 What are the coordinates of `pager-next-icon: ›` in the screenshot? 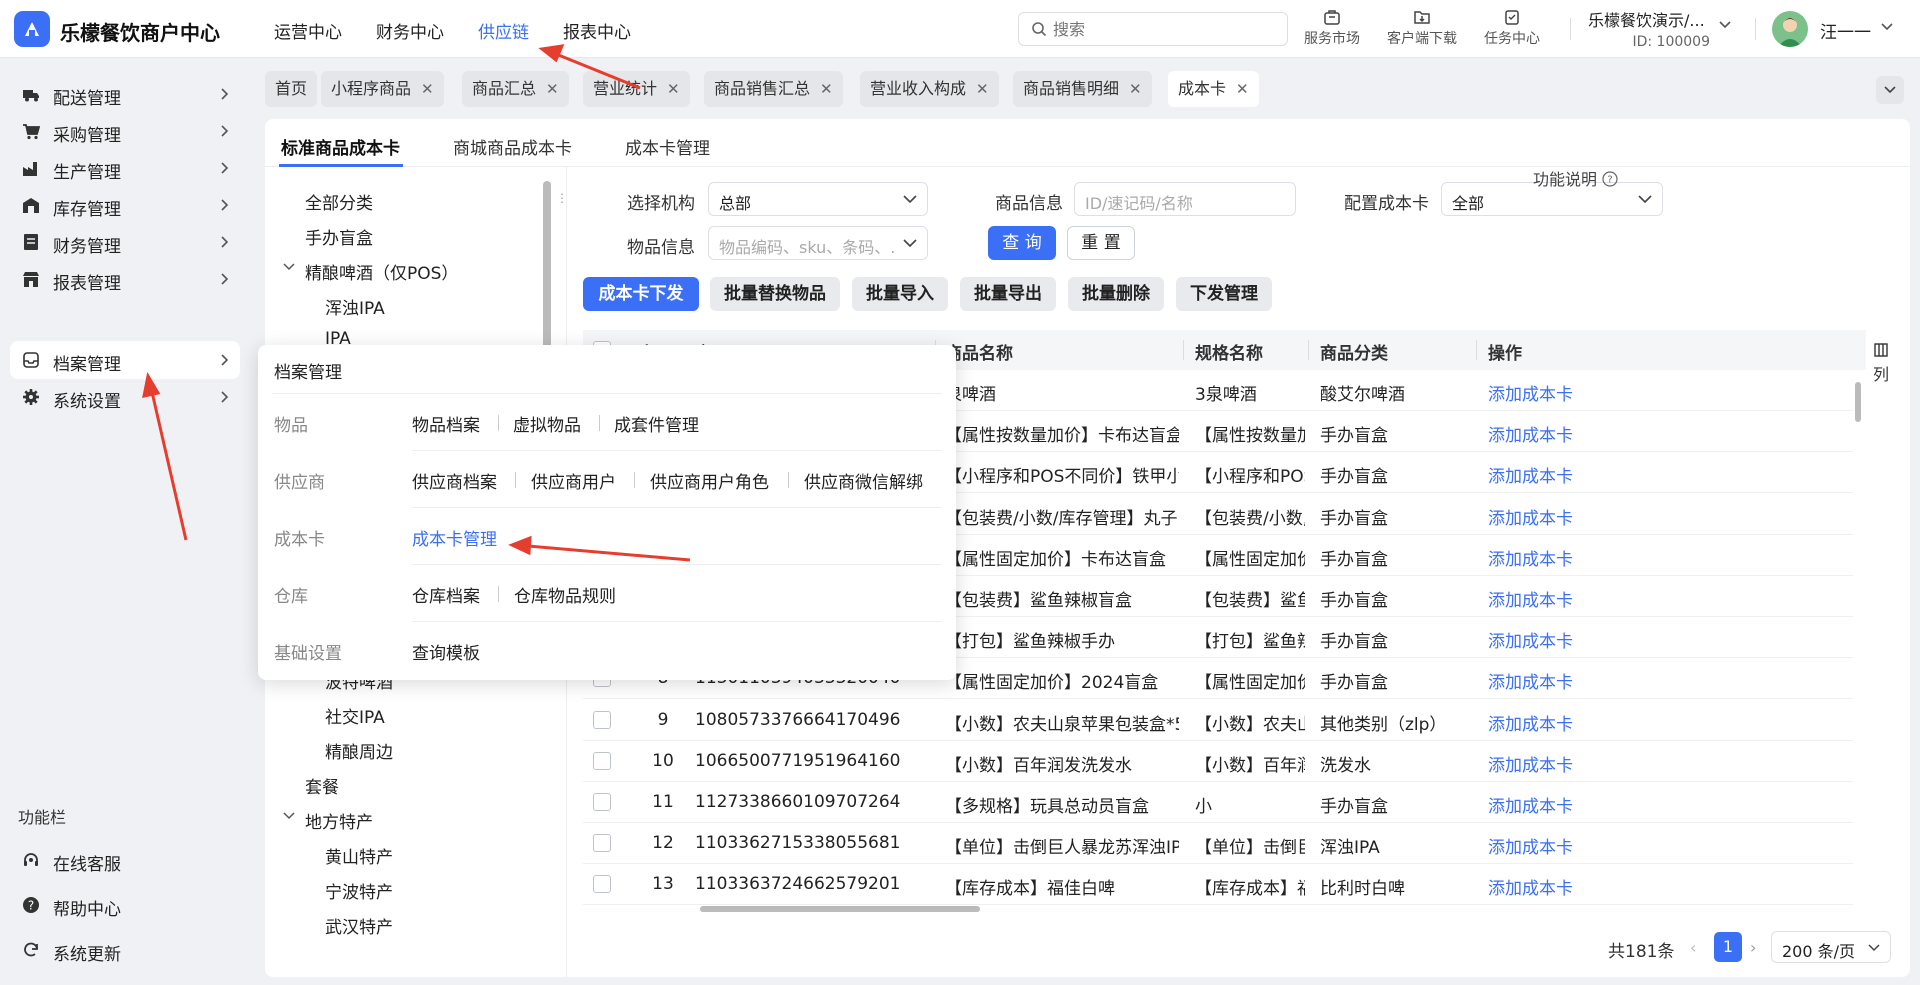 It's located at (1753, 947).